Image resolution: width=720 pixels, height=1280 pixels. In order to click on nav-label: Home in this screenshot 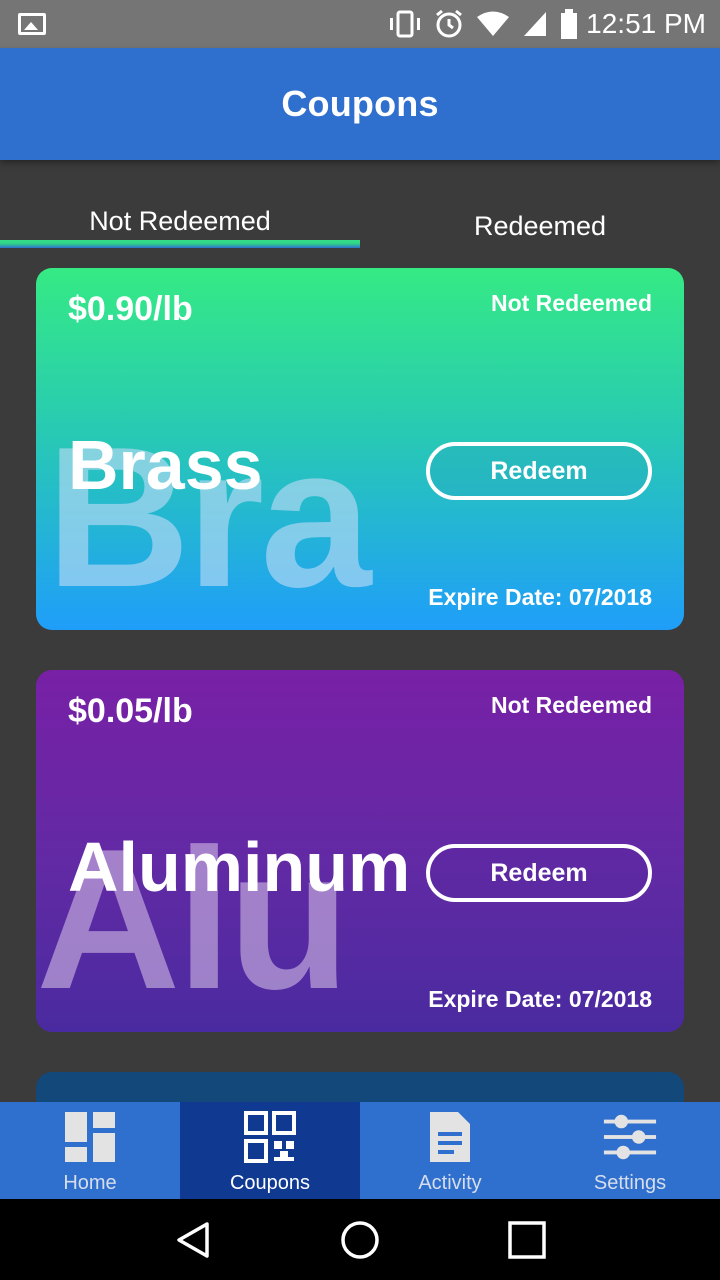, I will do `click(90, 1183)`.